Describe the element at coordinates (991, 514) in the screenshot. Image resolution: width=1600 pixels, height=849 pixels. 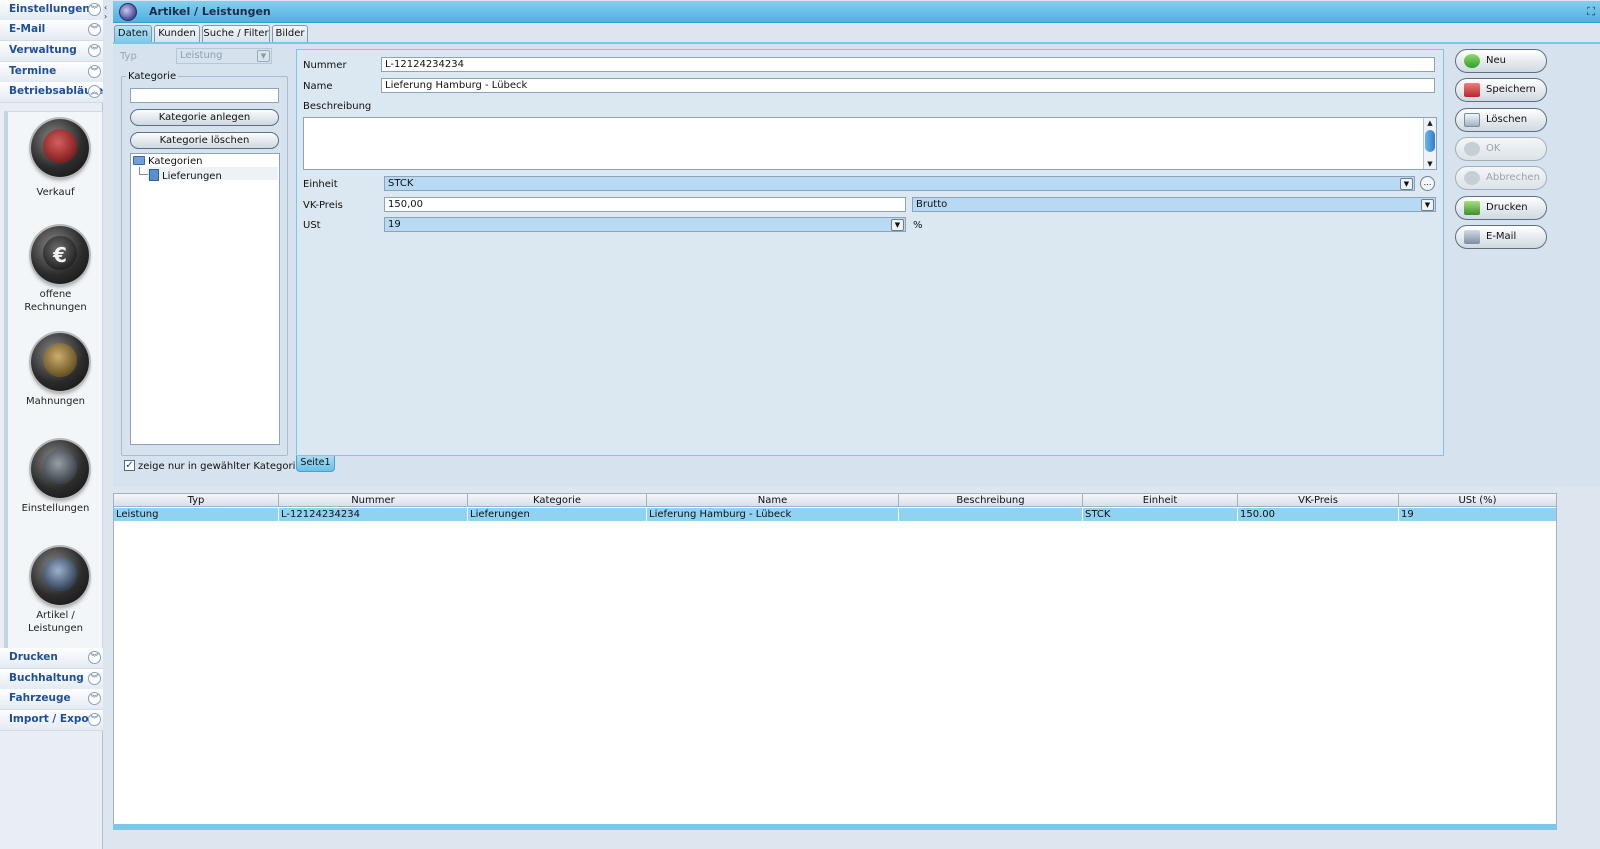
I see `cell-beschreibung` at that location.